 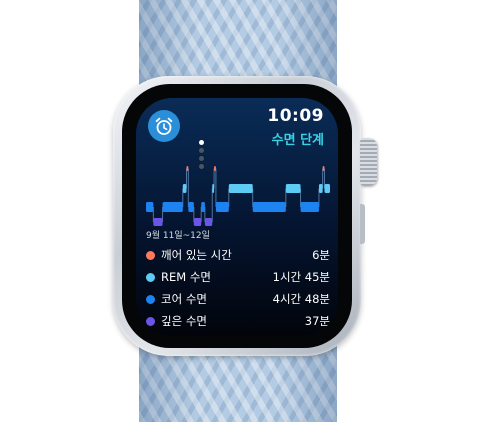 I want to click on legend-row-awake: 깨어 있는 시간 6분, so click(x=238, y=255).